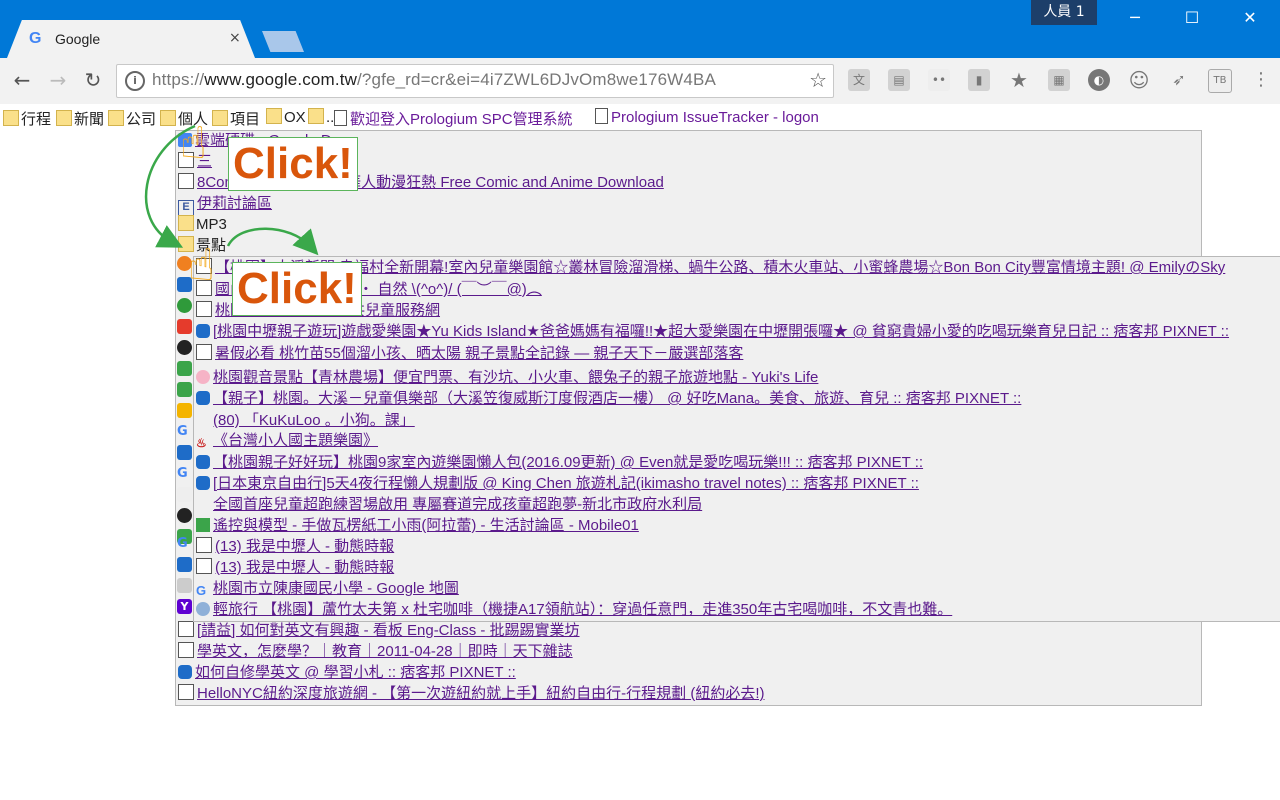 This screenshot has width=1280, height=800. Describe the element at coordinates (297, 289) in the screenshot. I see `click-callout-2: Click!` at that location.